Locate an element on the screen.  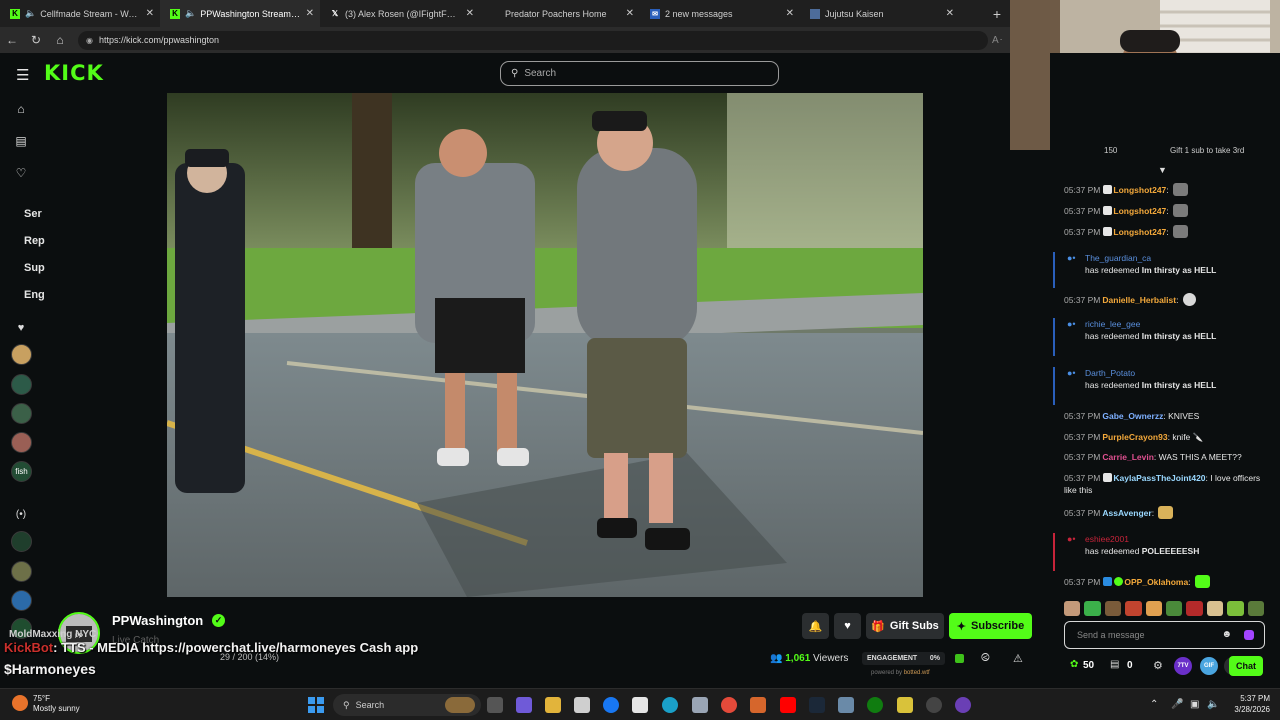
pinned-arrow-icon: ▼ is located at coordinates (1162, 170).